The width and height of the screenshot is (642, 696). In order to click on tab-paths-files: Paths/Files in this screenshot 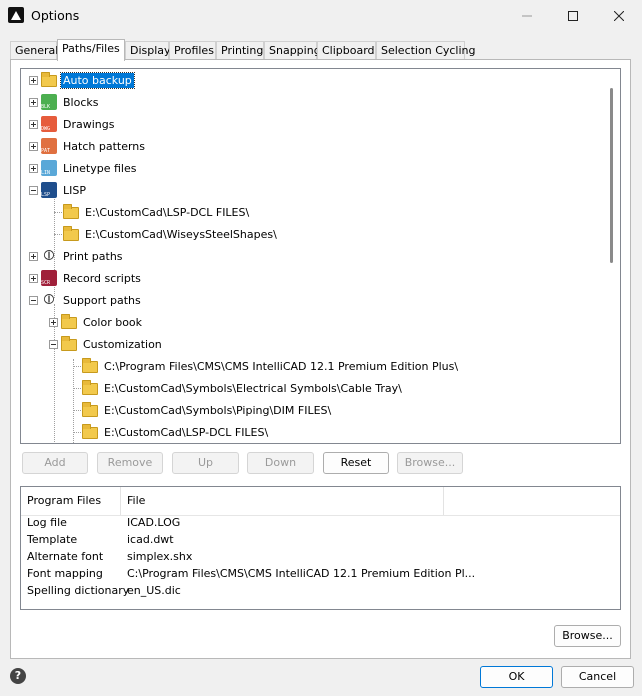, I will do `click(91, 50)`.